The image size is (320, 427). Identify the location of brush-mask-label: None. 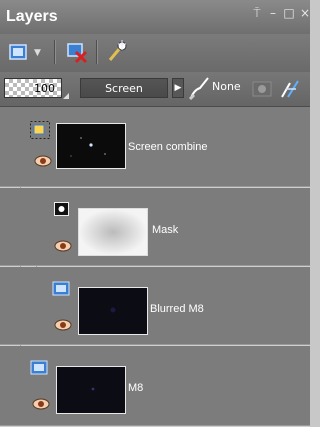
(226, 86).